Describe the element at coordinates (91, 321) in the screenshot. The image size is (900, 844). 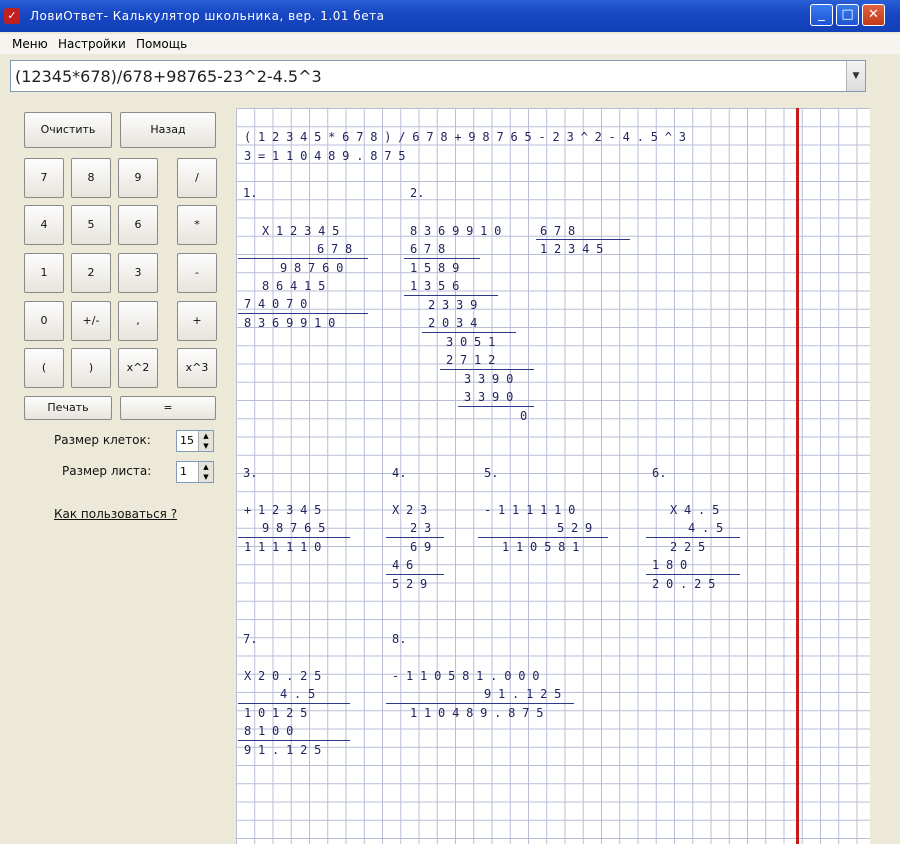
I see `key-plus-minus: +/-` at that location.